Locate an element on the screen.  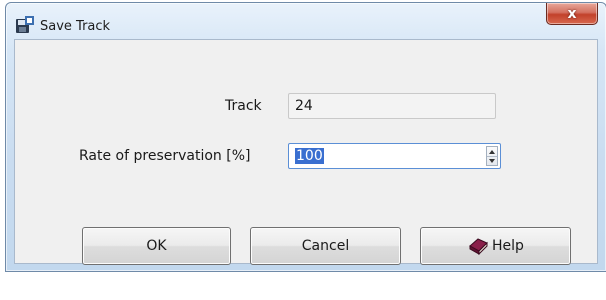
rate-field: 100 is located at coordinates (394, 156).